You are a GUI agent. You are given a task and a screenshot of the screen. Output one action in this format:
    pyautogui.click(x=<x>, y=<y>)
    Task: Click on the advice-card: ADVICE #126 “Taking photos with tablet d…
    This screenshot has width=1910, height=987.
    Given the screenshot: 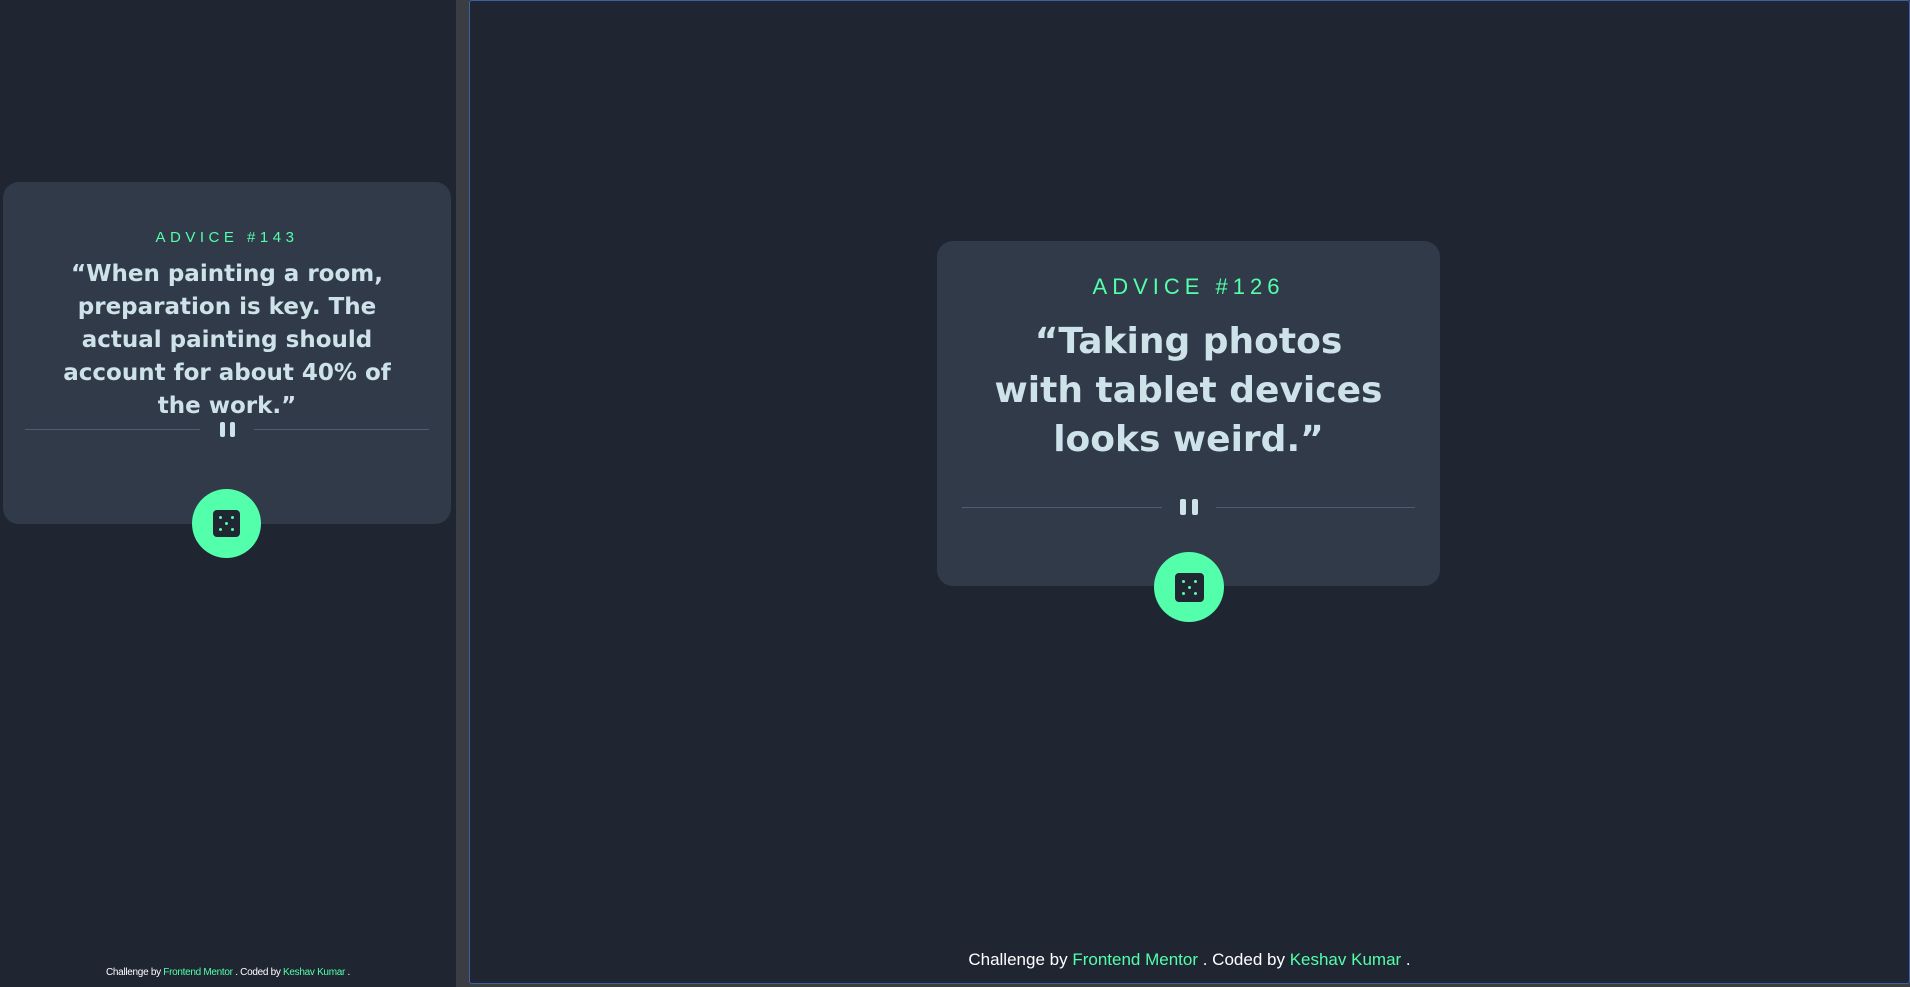 What is the action you would take?
    pyautogui.click(x=1188, y=413)
    